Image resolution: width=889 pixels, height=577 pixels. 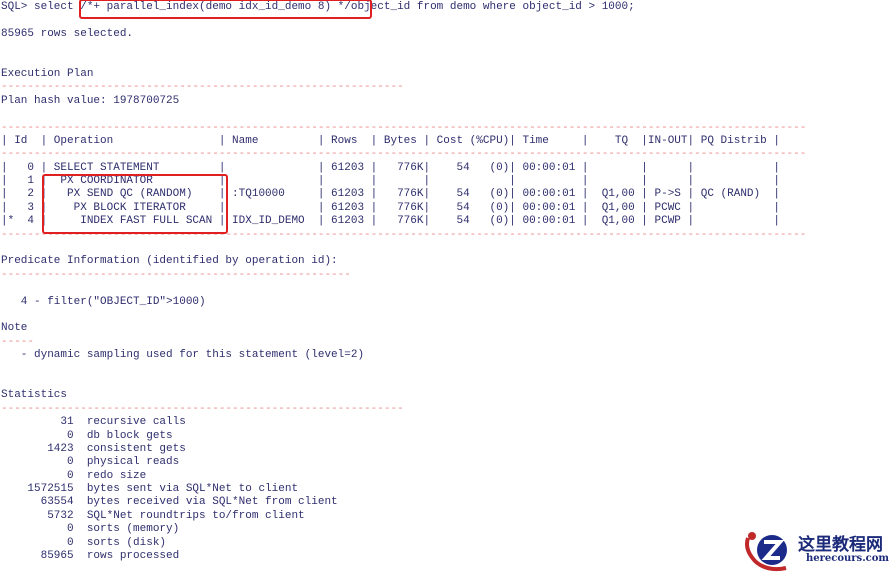 What do you see at coordinates (87, 435) in the screenshot?
I see `terminal-line: 0 db block gets` at bounding box center [87, 435].